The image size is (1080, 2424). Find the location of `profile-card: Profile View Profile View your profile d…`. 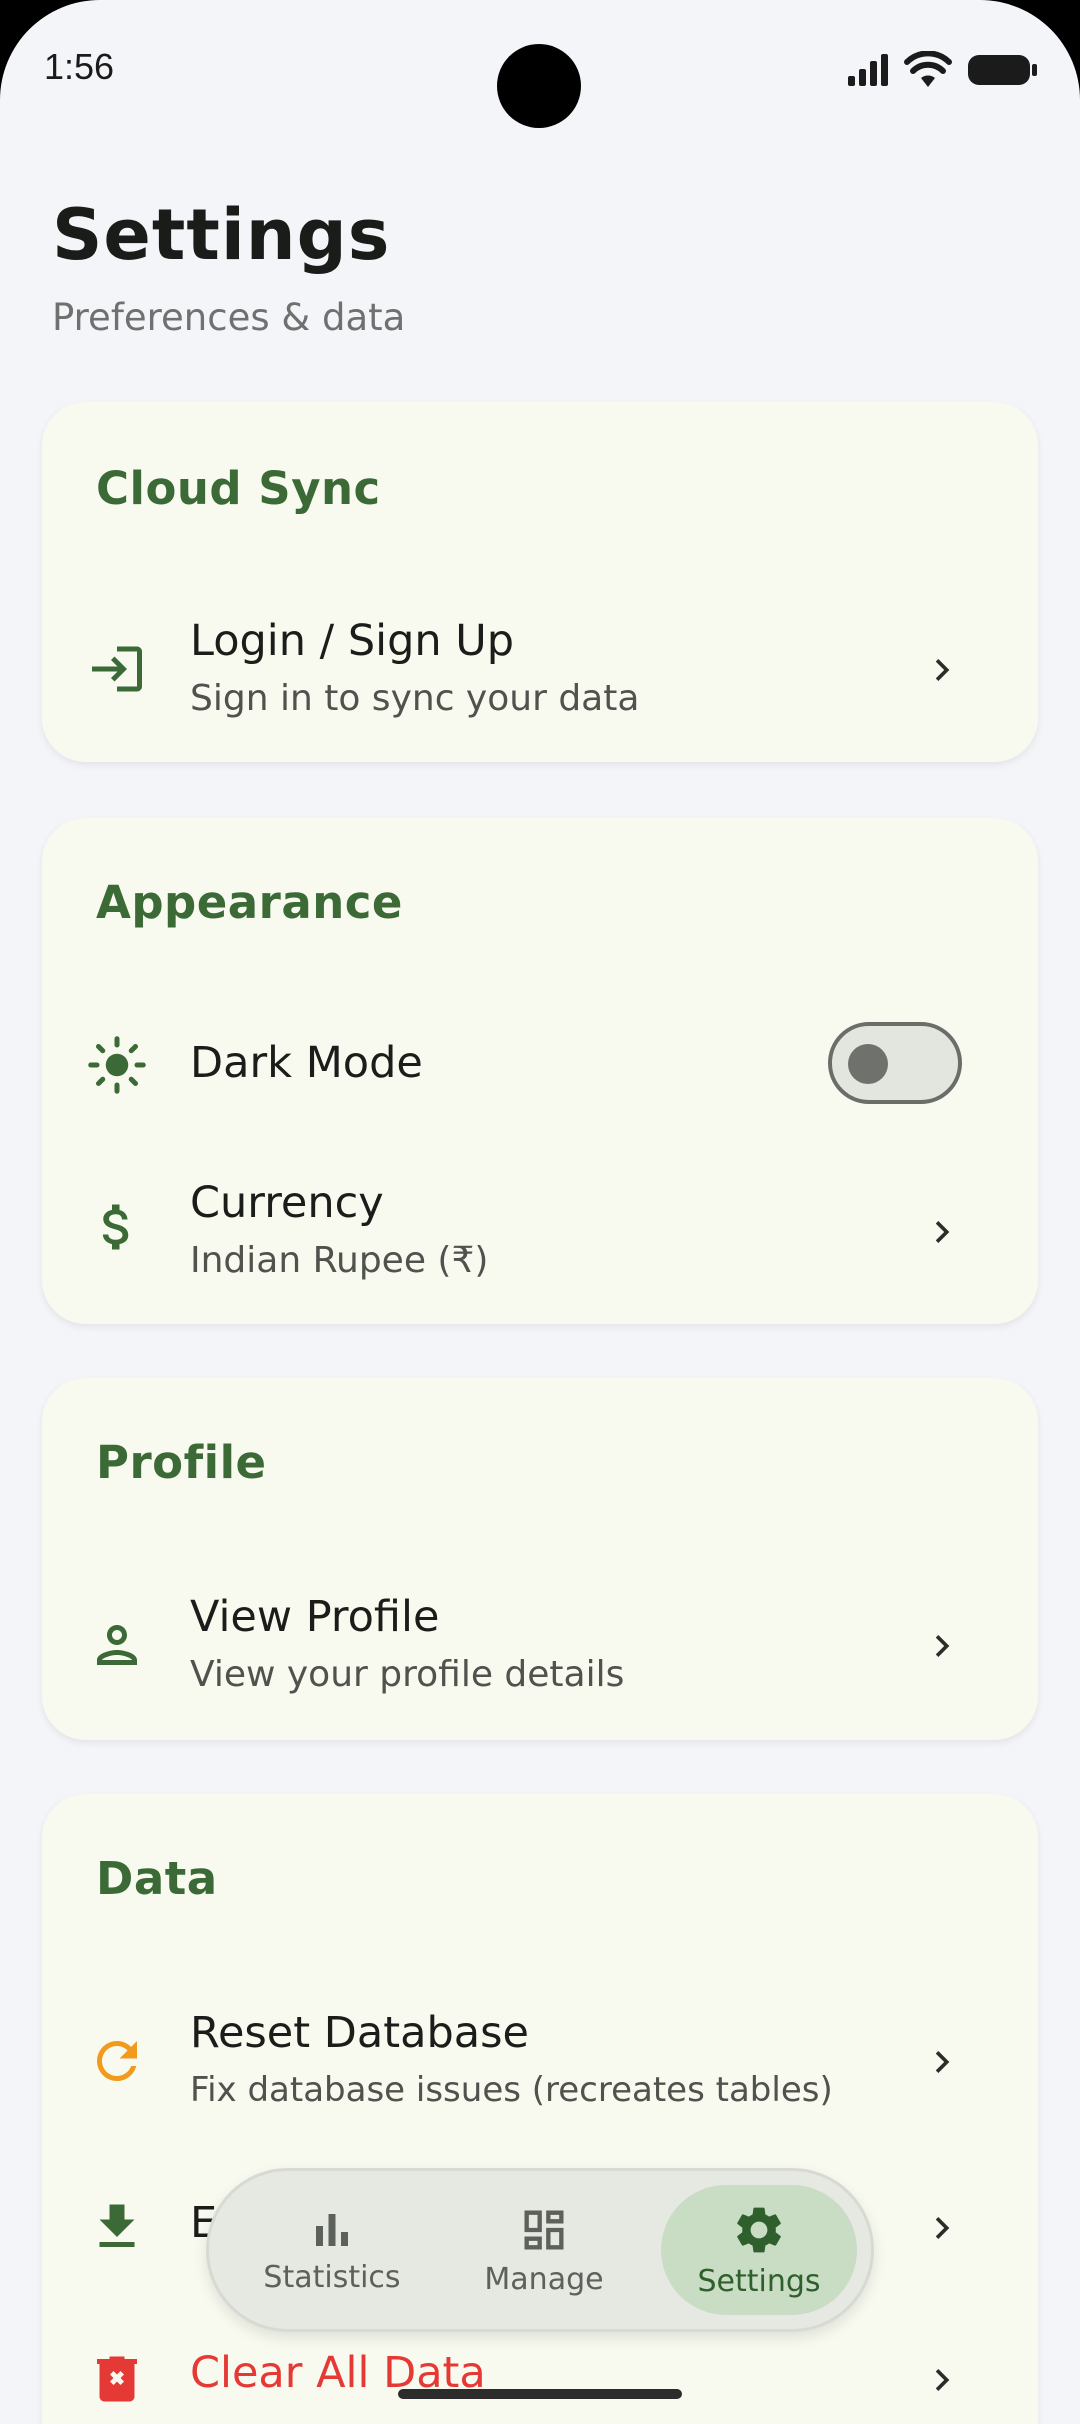

profile-card: Profile View Profile View your profile d… is located at coordinates (540, 1559).